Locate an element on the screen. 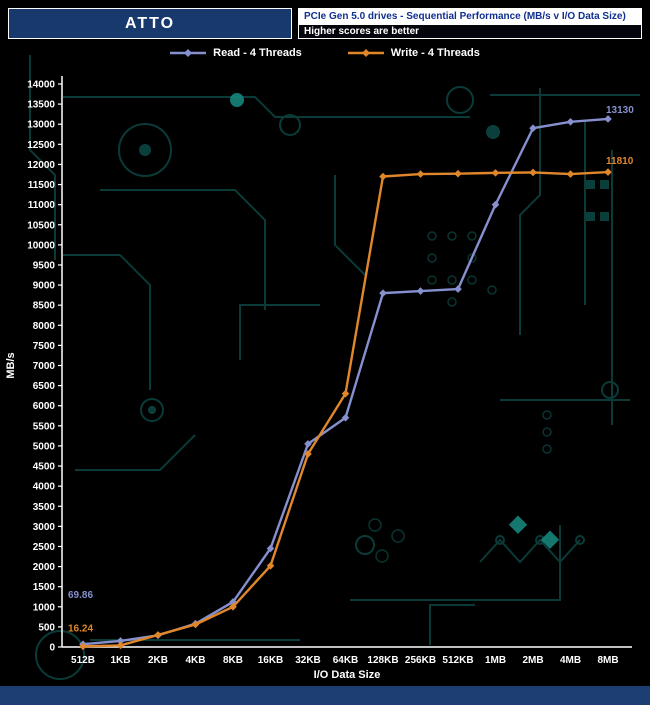 This screenshot has width=650, height=705. y-tick-label: 1500 is located at coordinates (44, 587).